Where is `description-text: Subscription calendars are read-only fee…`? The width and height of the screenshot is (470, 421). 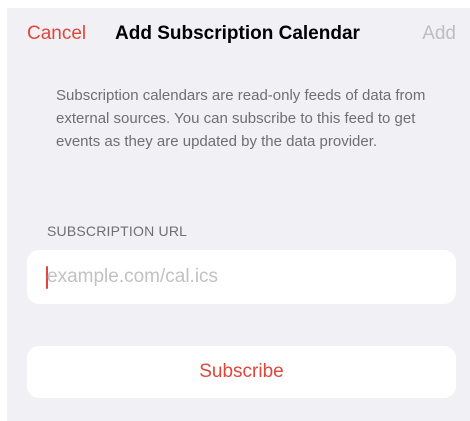 description-text: Subscription calendars are read-only fee… is located at coordinates (241, 118).